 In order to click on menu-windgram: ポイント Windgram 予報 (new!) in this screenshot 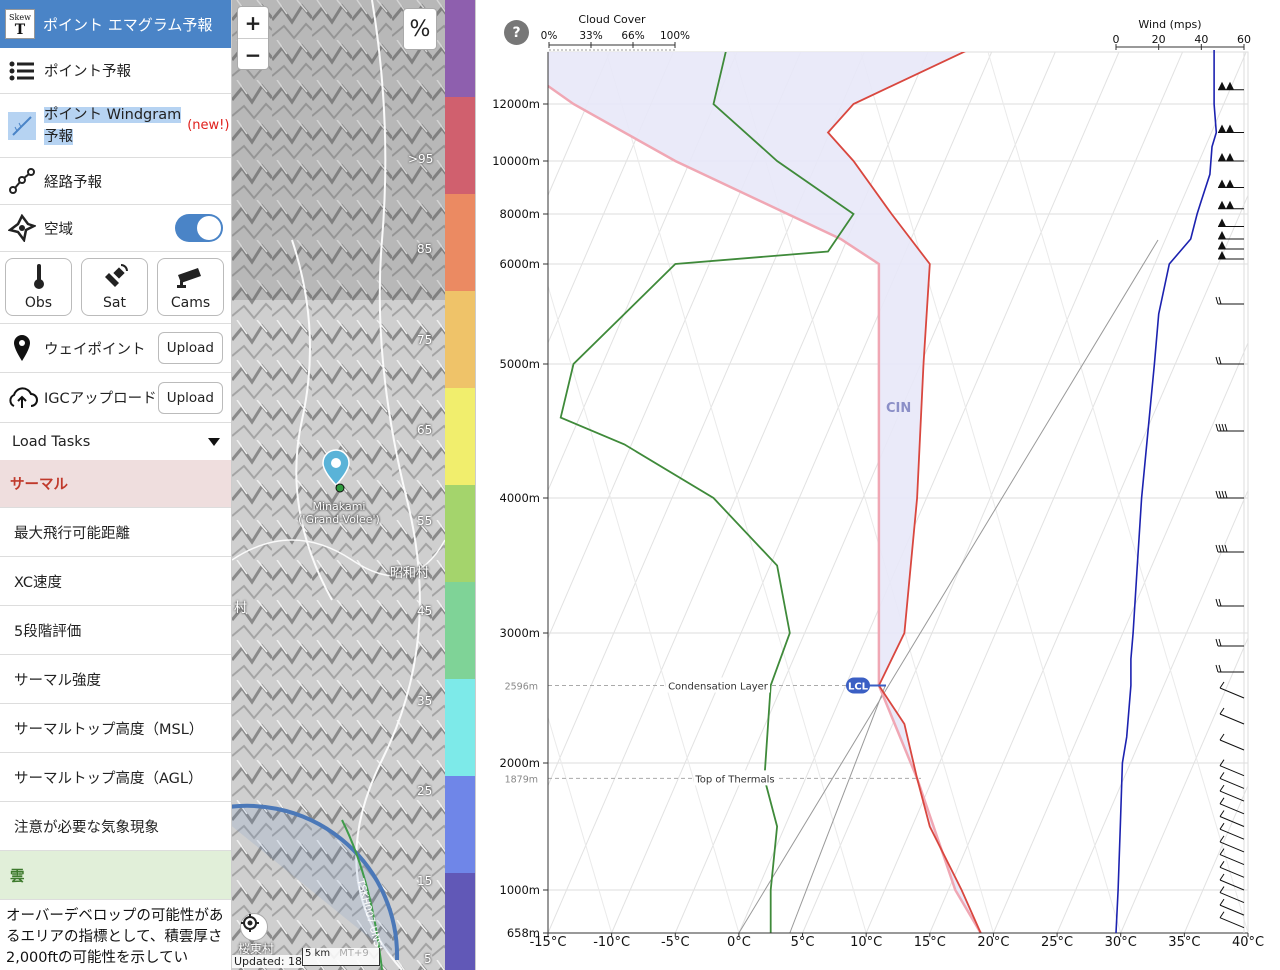, I will do `click(115, 126)`.